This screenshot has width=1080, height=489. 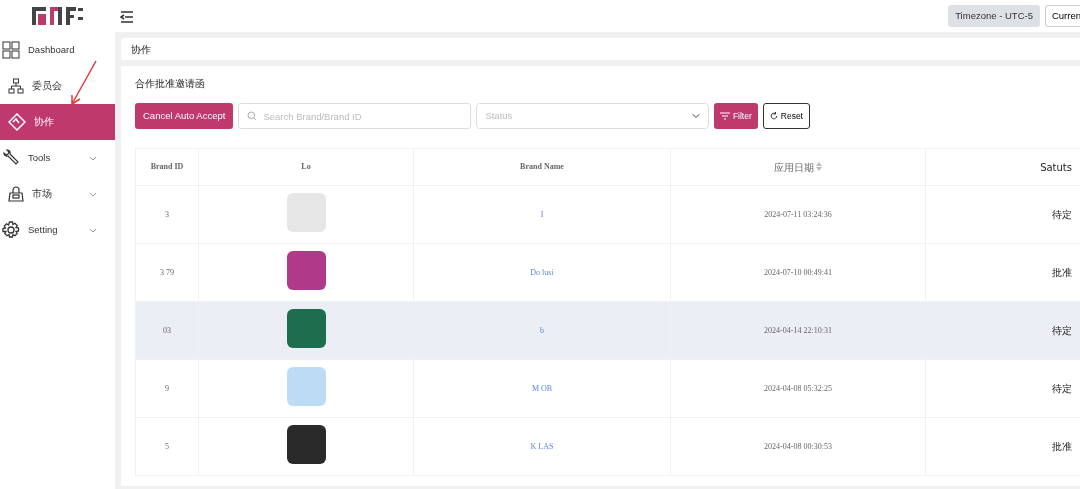 I want to click on refresh-icon, so click(x=773, y=116).